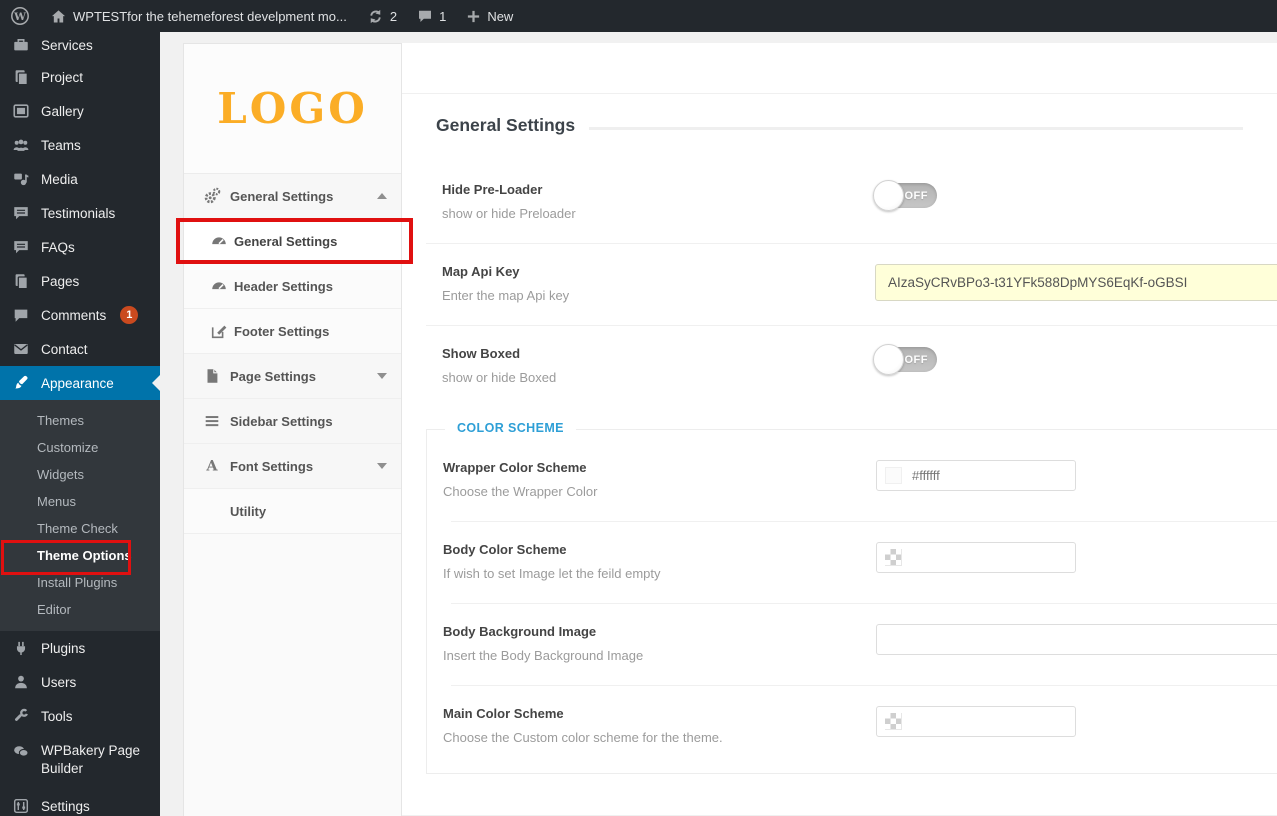 This screenshot has width=1277, height=816. What do you see at coordinates (481, 353) in the screenshot?
I see `setting-label: Show Boxed` at bounding box center [481, 353].